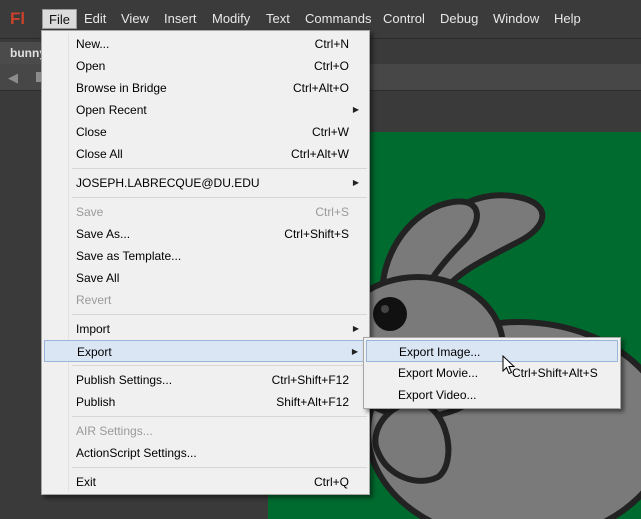 Image resolution: width=641 pixels, height=519 pixels. Describe the element at coordinates (319, 154) in the screenshot. I see `menu-item-shortcut: Ctrl+Alt+W` at that location.